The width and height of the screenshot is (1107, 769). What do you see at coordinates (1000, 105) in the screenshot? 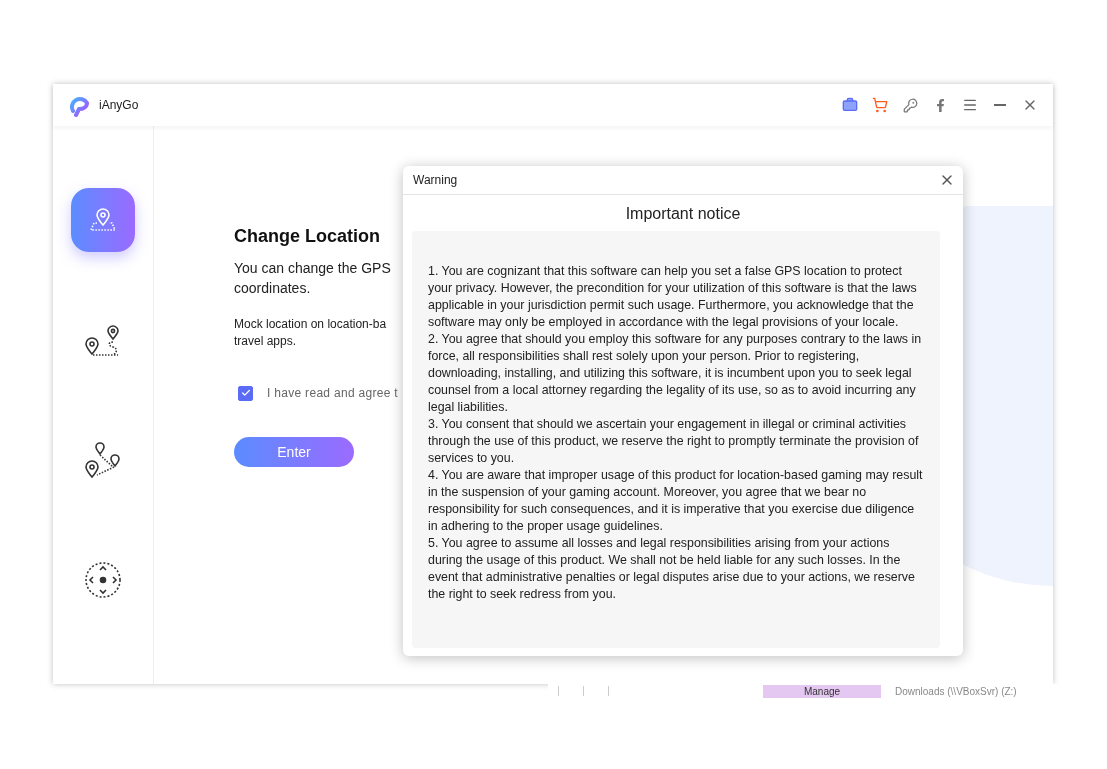
I see `minimize-icon` at bounding box center [1000, 105].